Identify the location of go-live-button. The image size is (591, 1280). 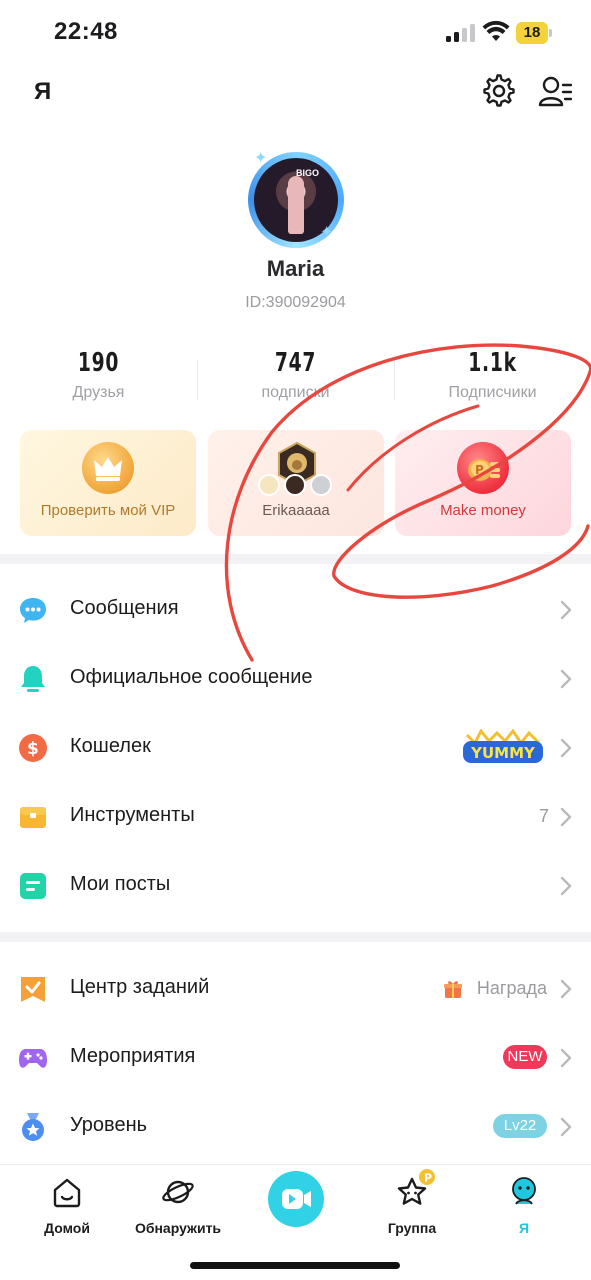
(296, 1199).